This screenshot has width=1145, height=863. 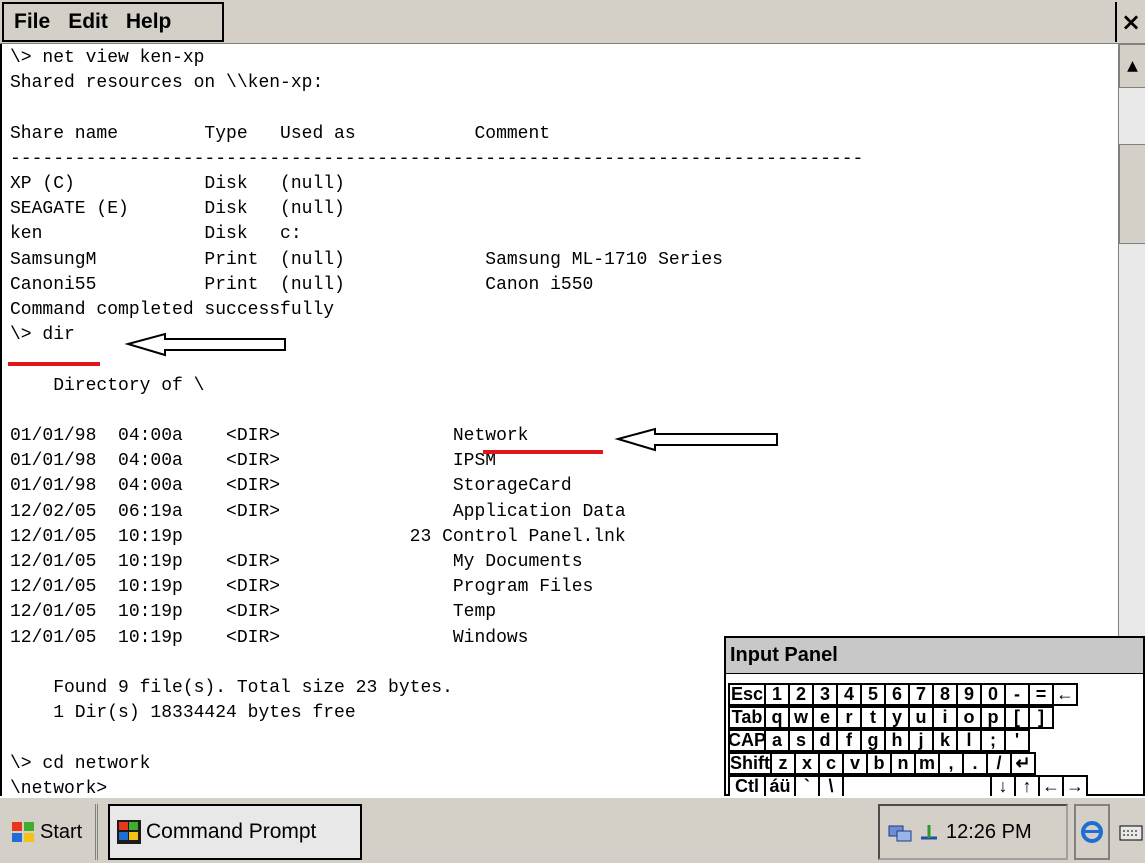 I want to click on key-key: c, so click(x=831, y=763).